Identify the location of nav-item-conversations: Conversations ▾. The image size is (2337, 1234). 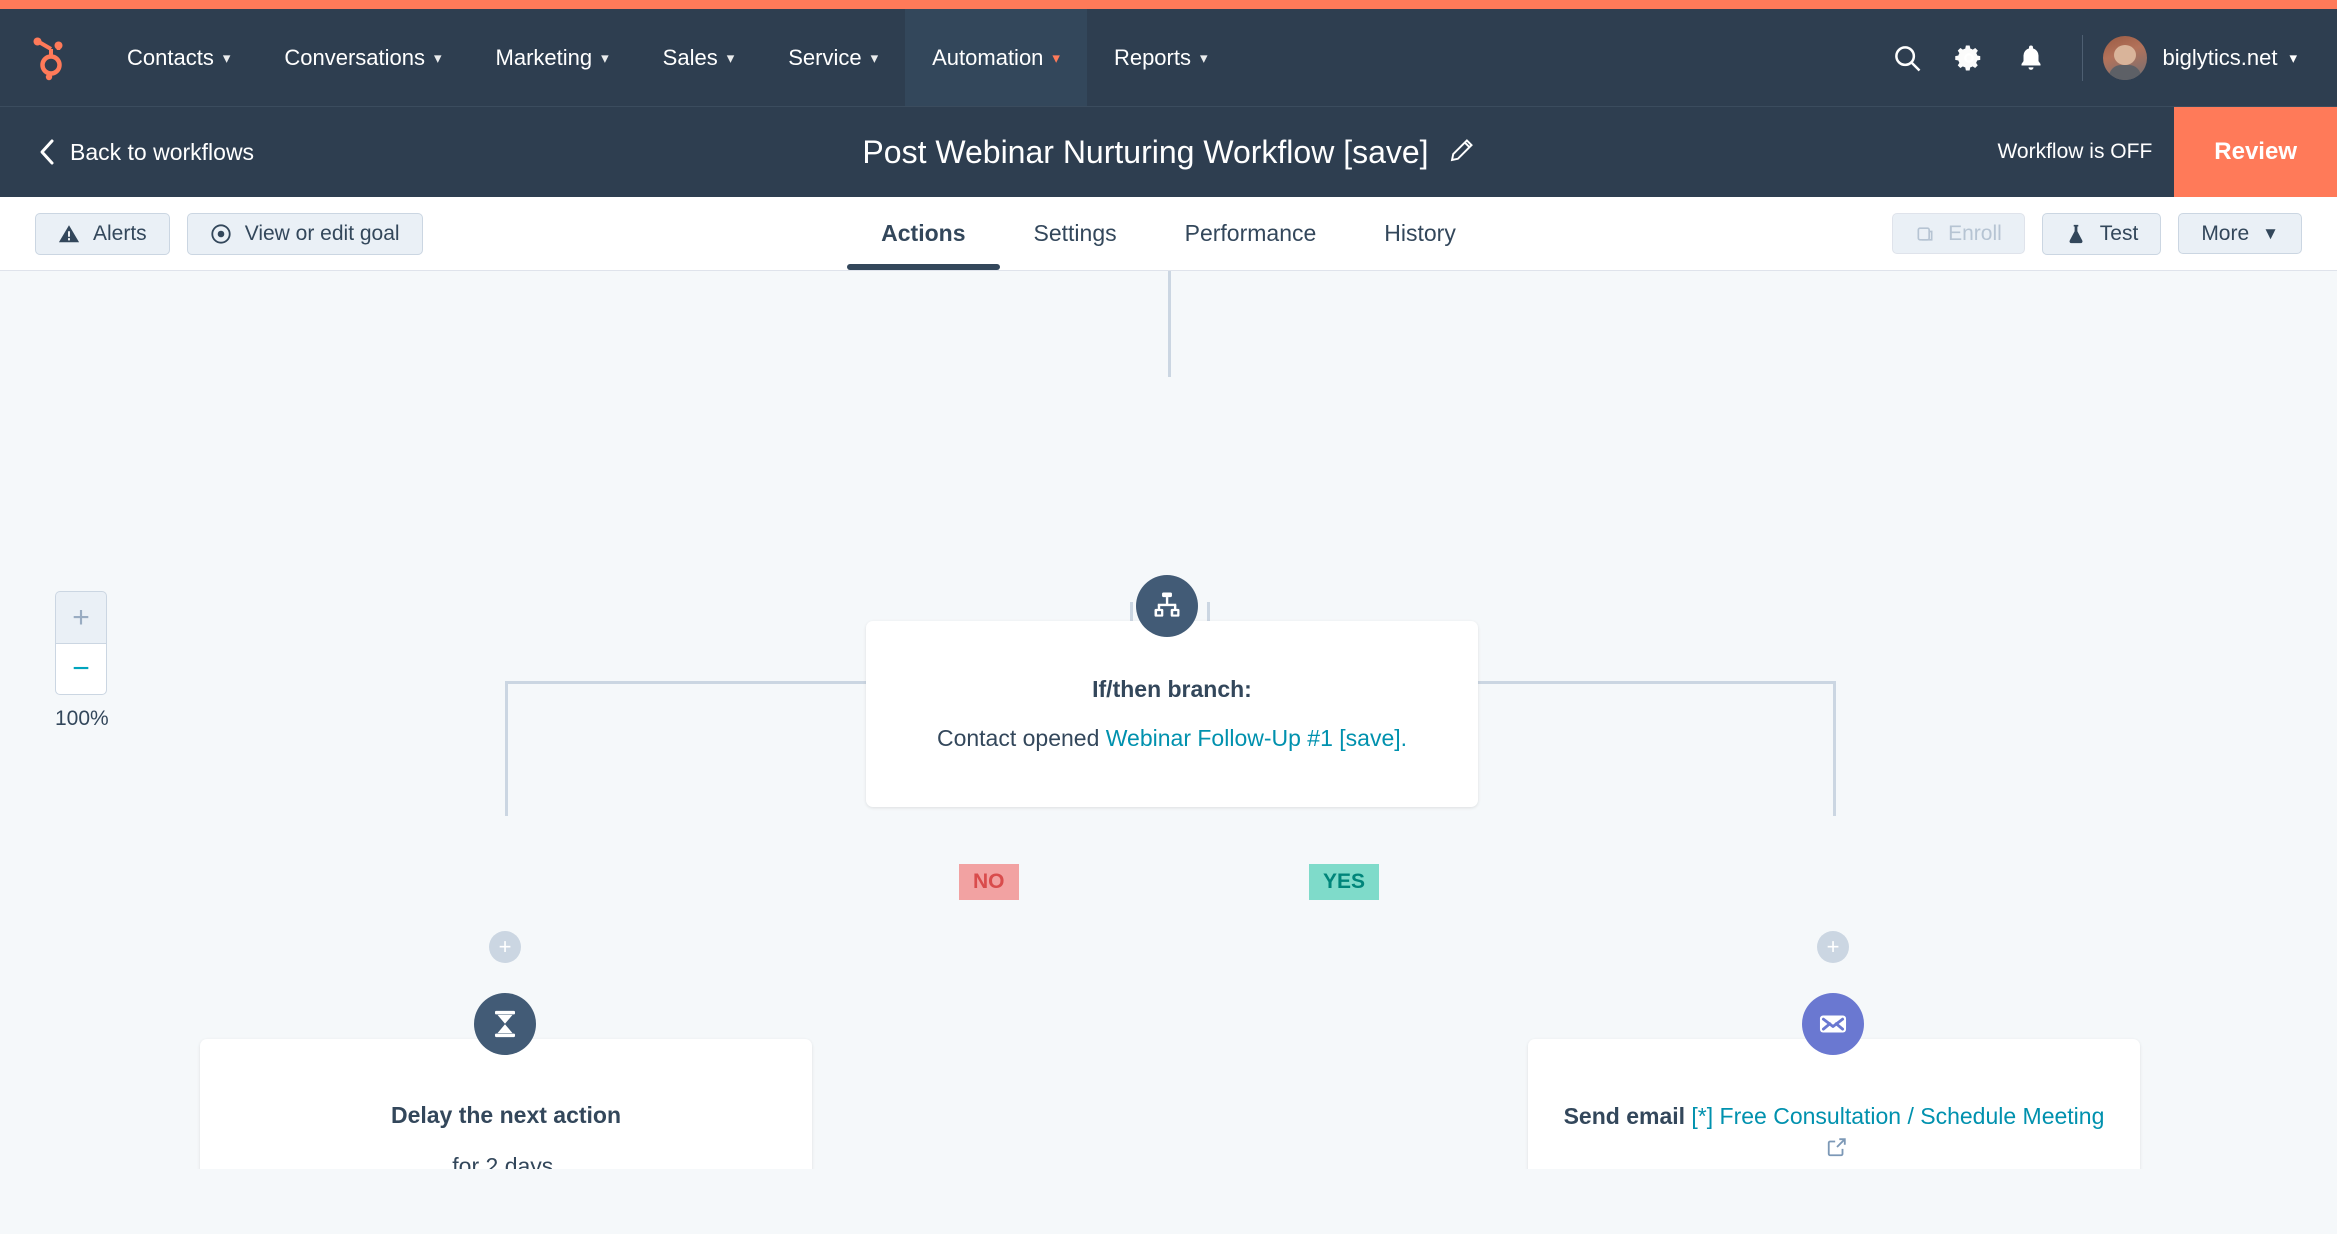
(362, 57).